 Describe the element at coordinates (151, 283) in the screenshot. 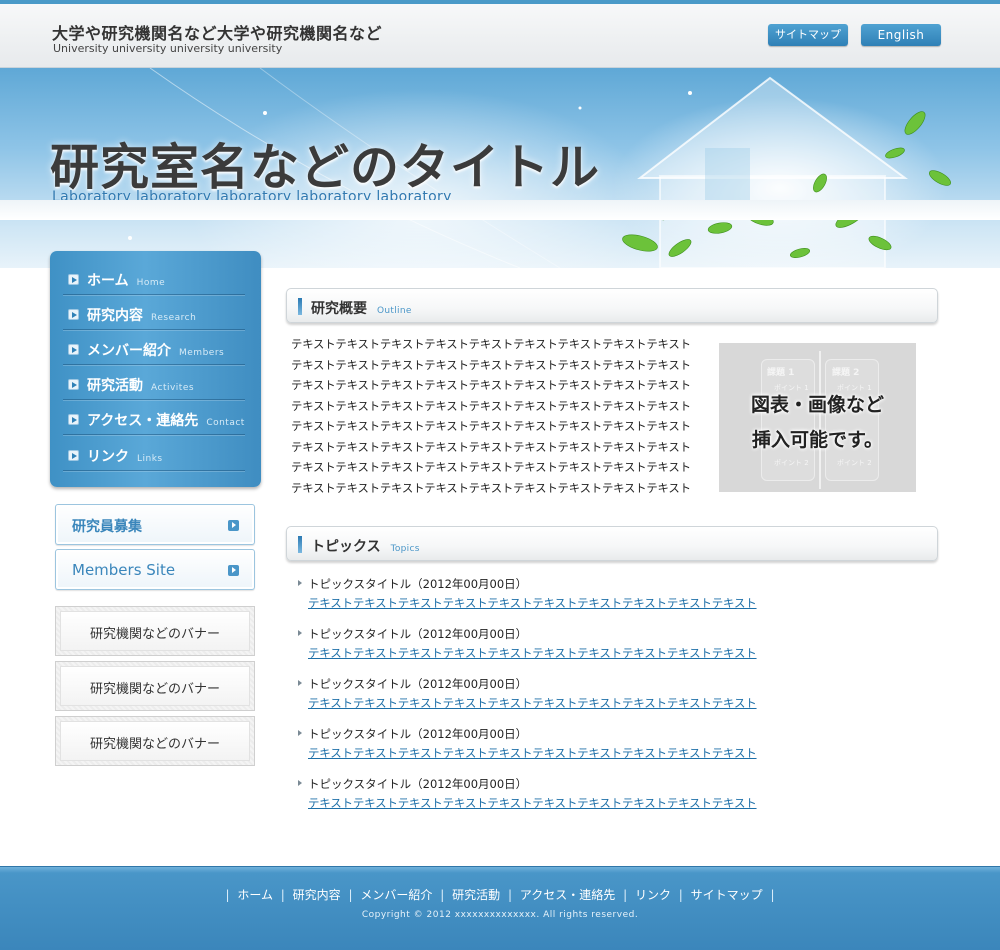

I see `nav-item-en: Home` at that location.